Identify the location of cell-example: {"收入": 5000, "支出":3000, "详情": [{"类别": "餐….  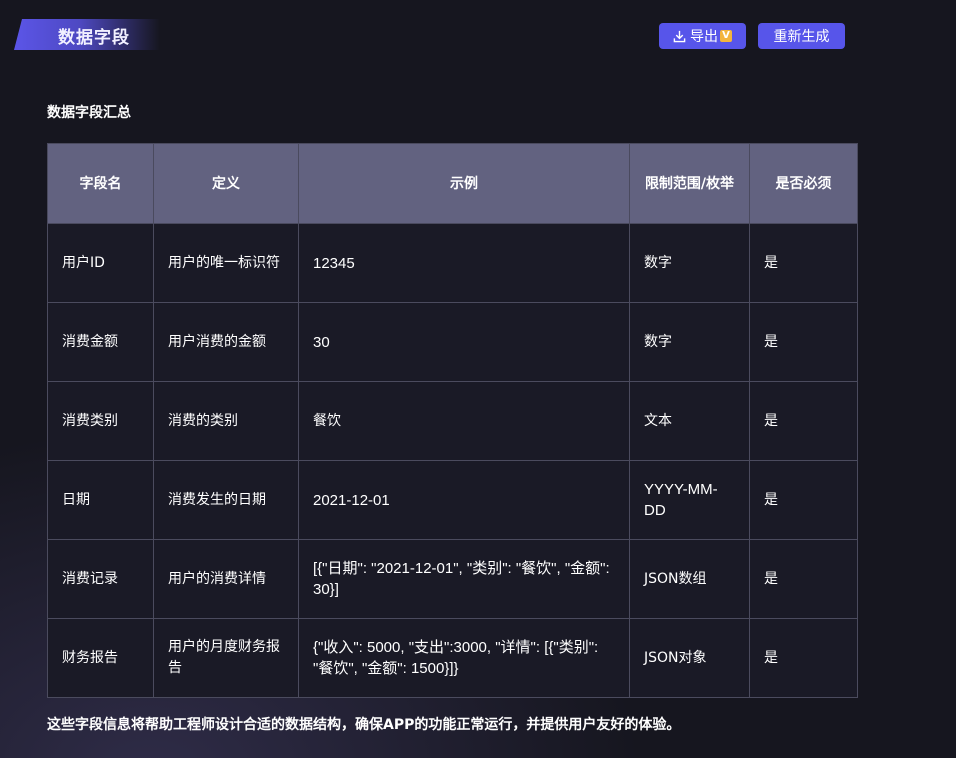
(464, 658).